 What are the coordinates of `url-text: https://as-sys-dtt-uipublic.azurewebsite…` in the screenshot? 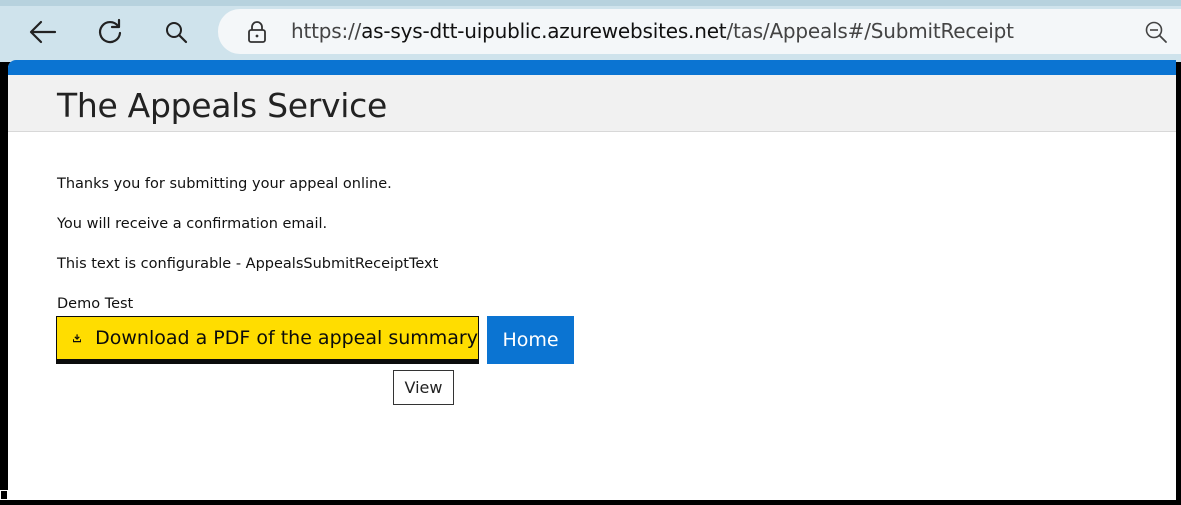 It's located at (652, 31).